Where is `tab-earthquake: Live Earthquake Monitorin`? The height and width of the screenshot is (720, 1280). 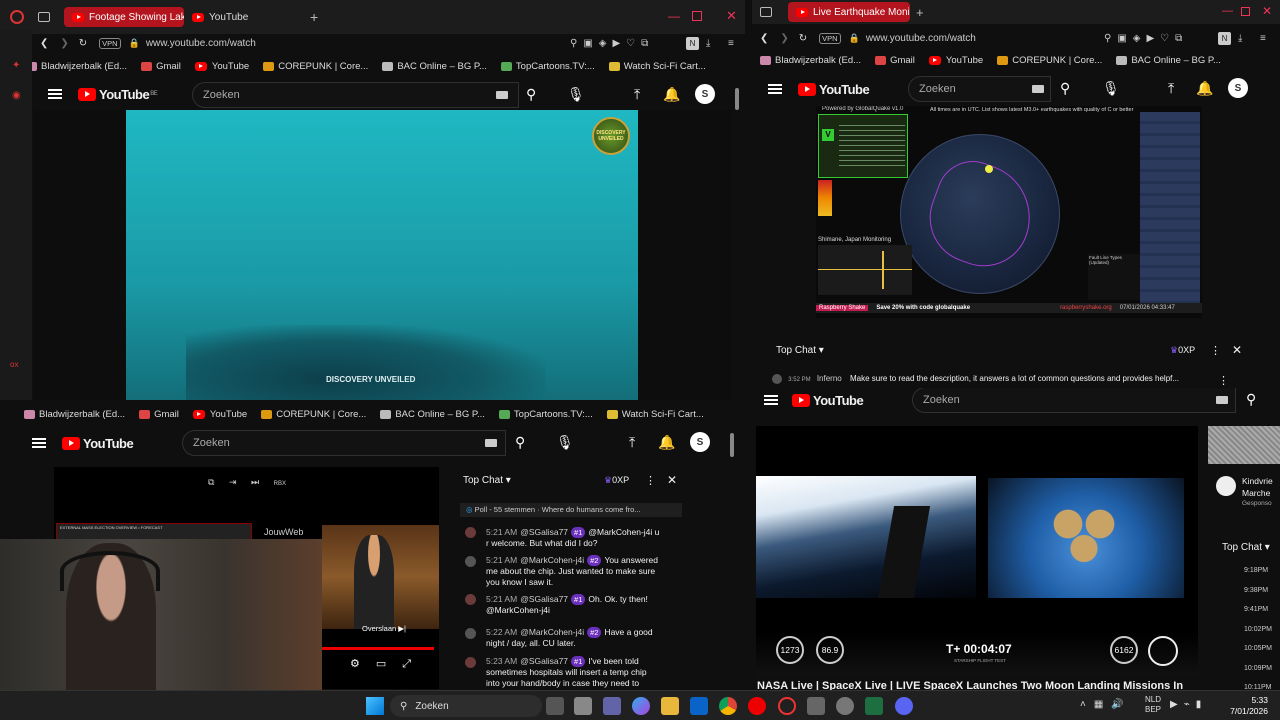
tab-earthquake: Live Earthquake Monitorin is located at coordinates (849, 12).